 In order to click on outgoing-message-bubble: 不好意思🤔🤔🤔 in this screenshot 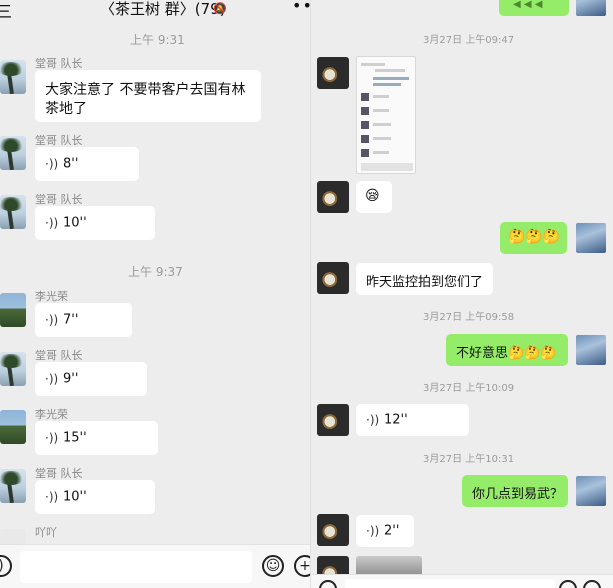, I will do `click(507, 350)`.